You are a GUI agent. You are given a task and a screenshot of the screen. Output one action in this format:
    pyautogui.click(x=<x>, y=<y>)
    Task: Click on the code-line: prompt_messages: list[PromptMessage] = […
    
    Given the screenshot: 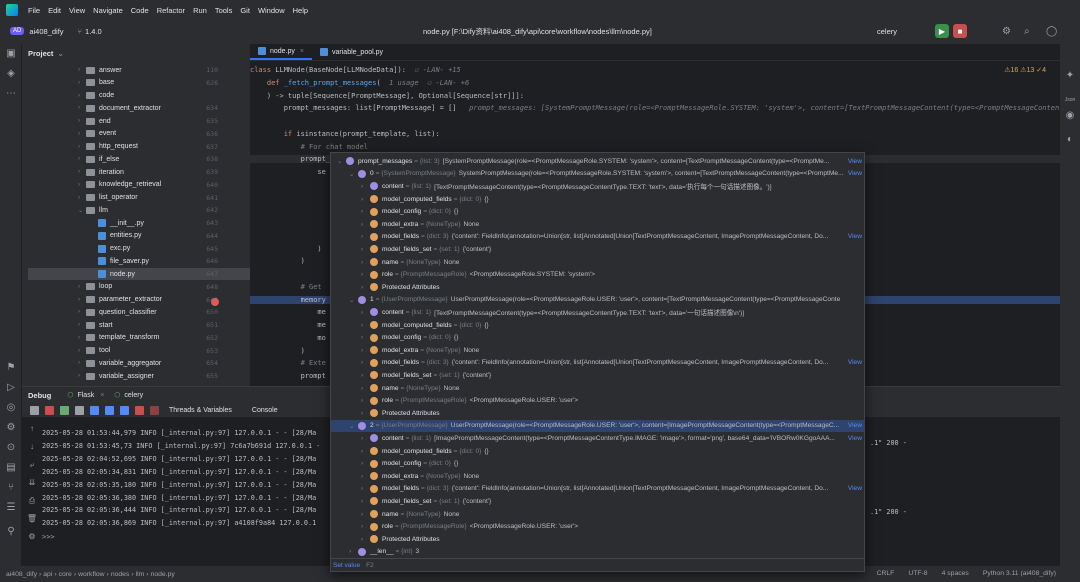 What is the action you would take?
    pyautogui.click(x=654, y=108)
    